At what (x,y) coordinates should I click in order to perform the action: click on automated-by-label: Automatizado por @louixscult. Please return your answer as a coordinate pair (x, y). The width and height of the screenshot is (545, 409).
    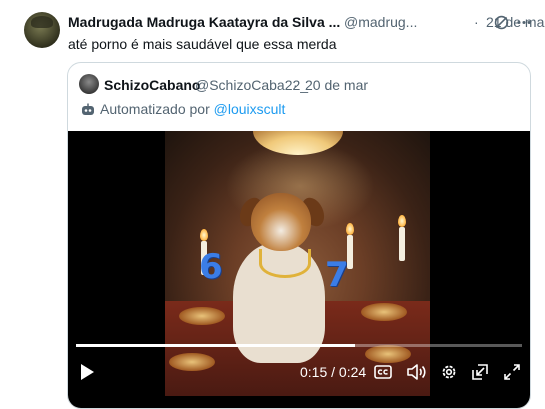
    Looking at the image, I should click on (192, 109).